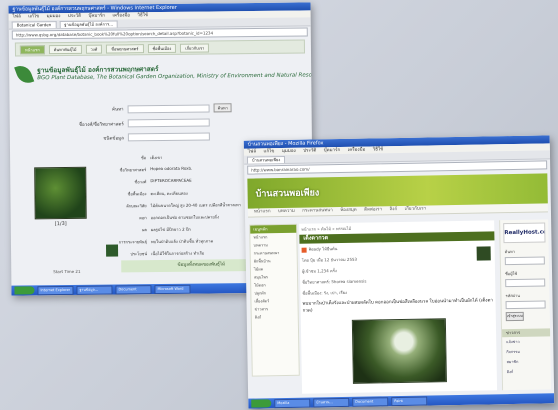 This screenshot has height=410, width=558. What do you see at coordinates (34, 24) in the screenshot?
I see `tab-botanical-garden: Botanical Garden` at bounding box center [34, 24].